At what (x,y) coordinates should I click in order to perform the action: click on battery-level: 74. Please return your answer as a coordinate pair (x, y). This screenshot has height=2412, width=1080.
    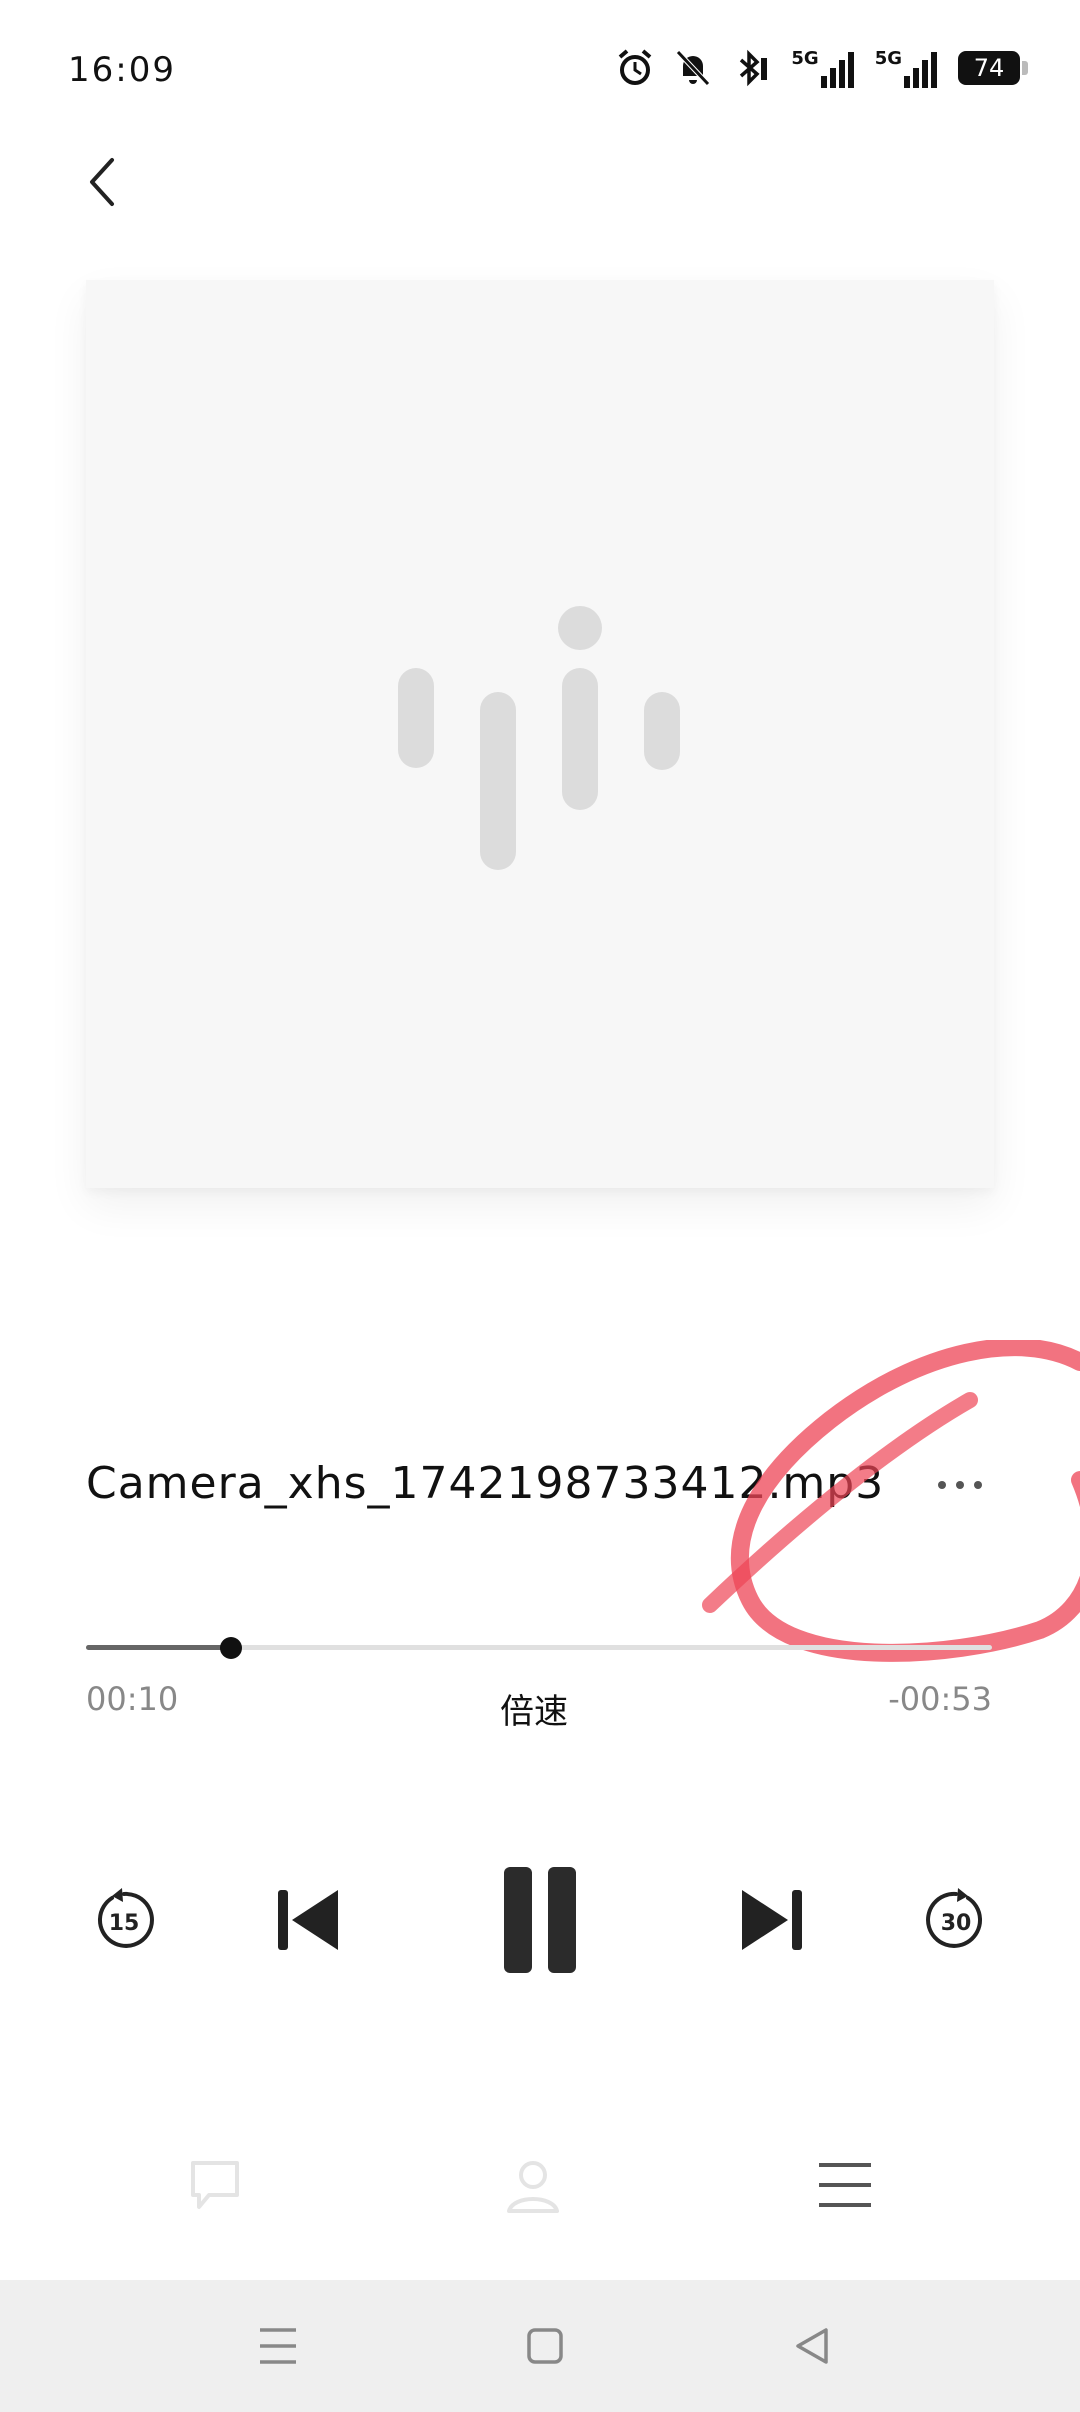
    Looking at the image, I should click on (989, 68).